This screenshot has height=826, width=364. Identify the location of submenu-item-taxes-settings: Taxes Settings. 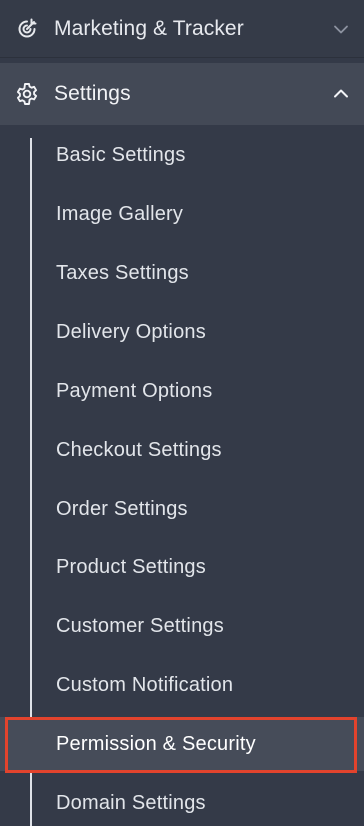
(182, 273).